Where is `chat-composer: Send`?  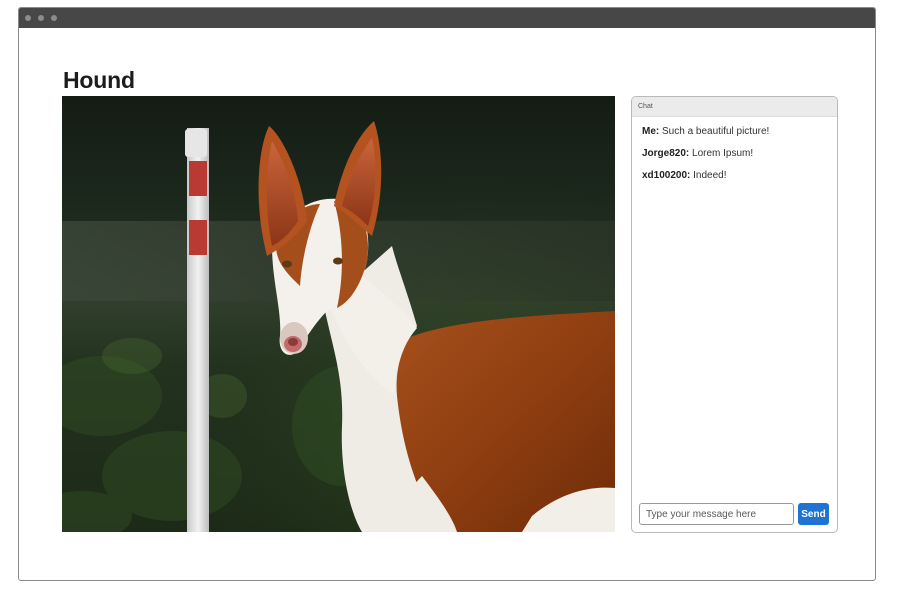
chat-composer: Send is located at coordinates (734, 514).